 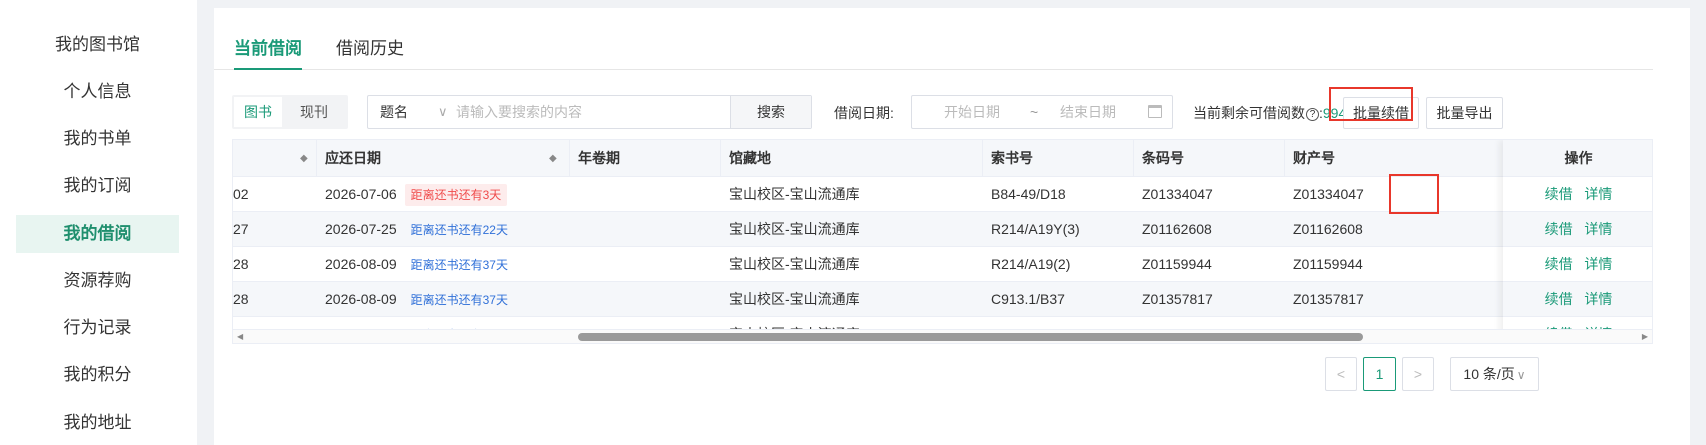 I want to click on due-date: 2026-08-09, so click(x=361, y=264).